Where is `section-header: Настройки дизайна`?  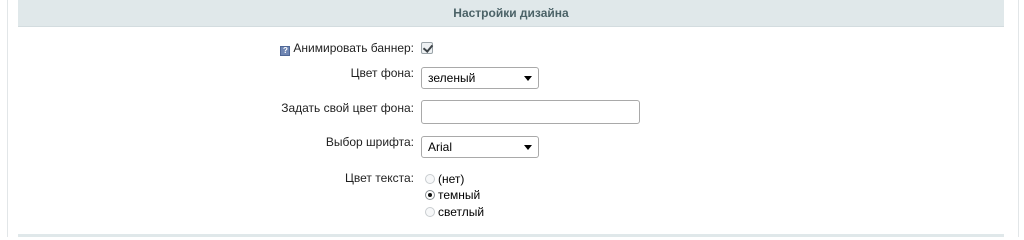
section-header: Настройки дизайна is located at coordinates (511, 13).